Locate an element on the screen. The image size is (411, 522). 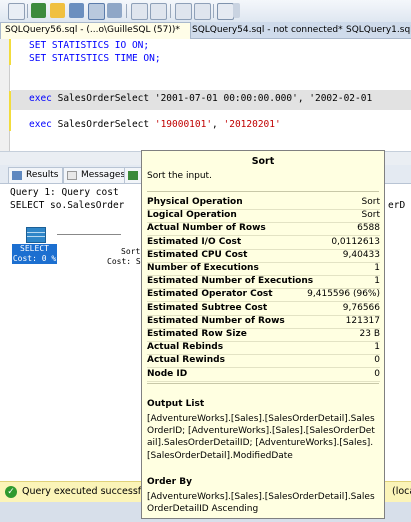
select-operator-label: SELECT Cost: 0 % is located at coordinates (34, 254).